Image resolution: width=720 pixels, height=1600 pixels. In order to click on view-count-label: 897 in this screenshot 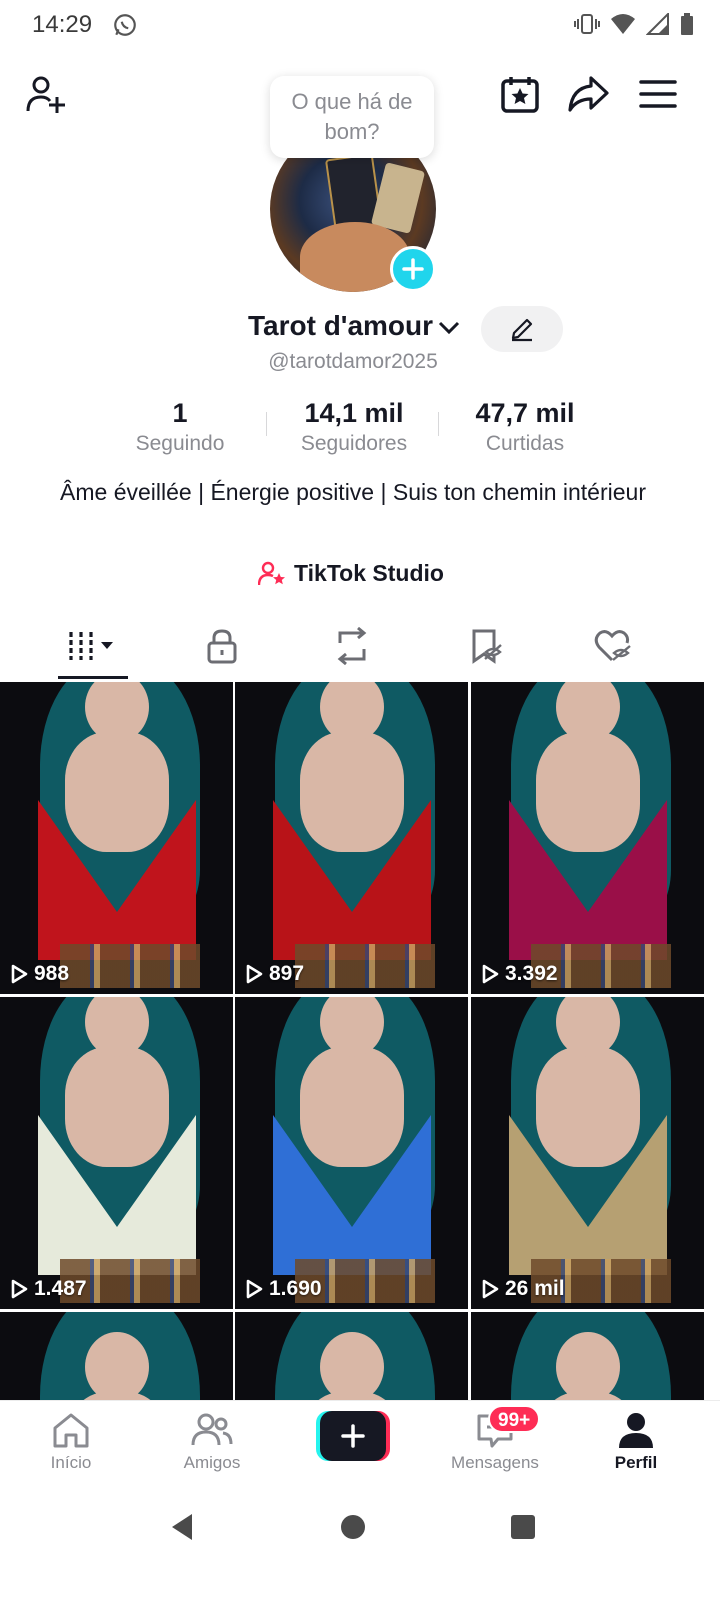, I will do `click(287, 973)`.